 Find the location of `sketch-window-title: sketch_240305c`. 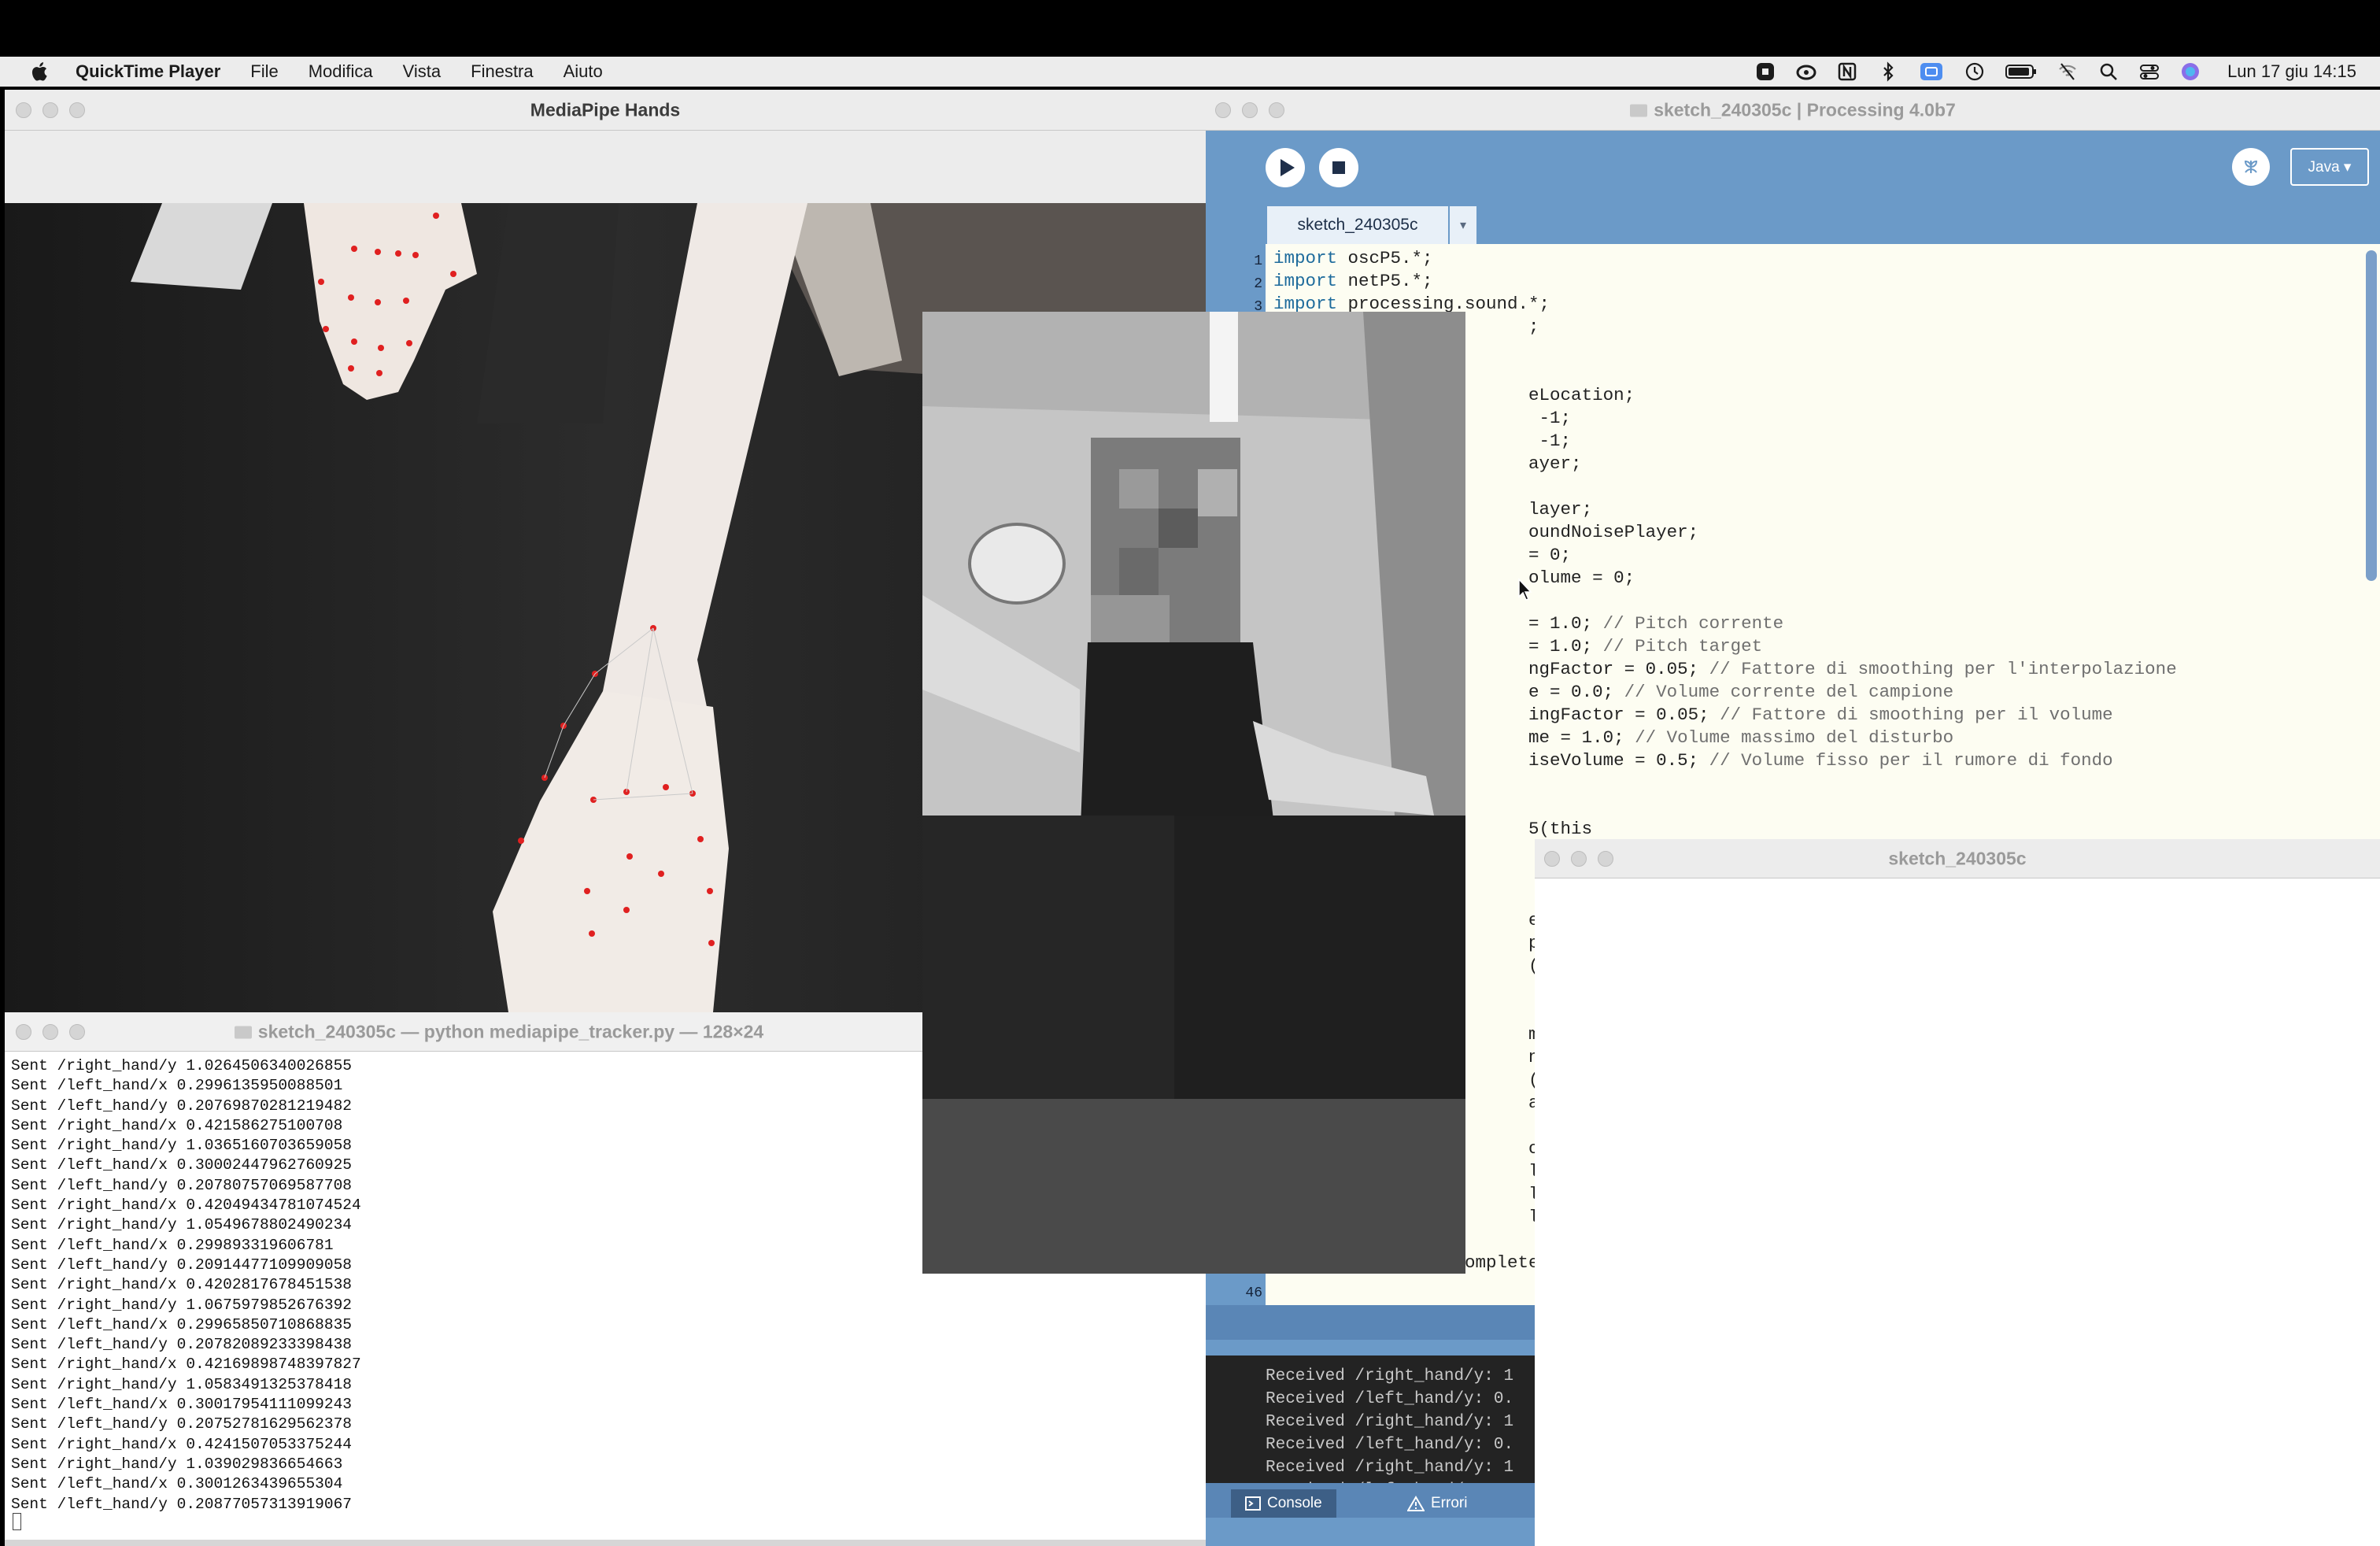

sketch-window-title: sketch_240305c is located at coordinates (1957, 858).